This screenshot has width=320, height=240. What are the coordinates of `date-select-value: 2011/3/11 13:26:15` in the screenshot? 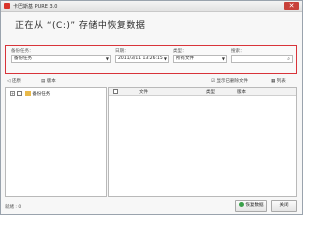 It's located at (140, 58).